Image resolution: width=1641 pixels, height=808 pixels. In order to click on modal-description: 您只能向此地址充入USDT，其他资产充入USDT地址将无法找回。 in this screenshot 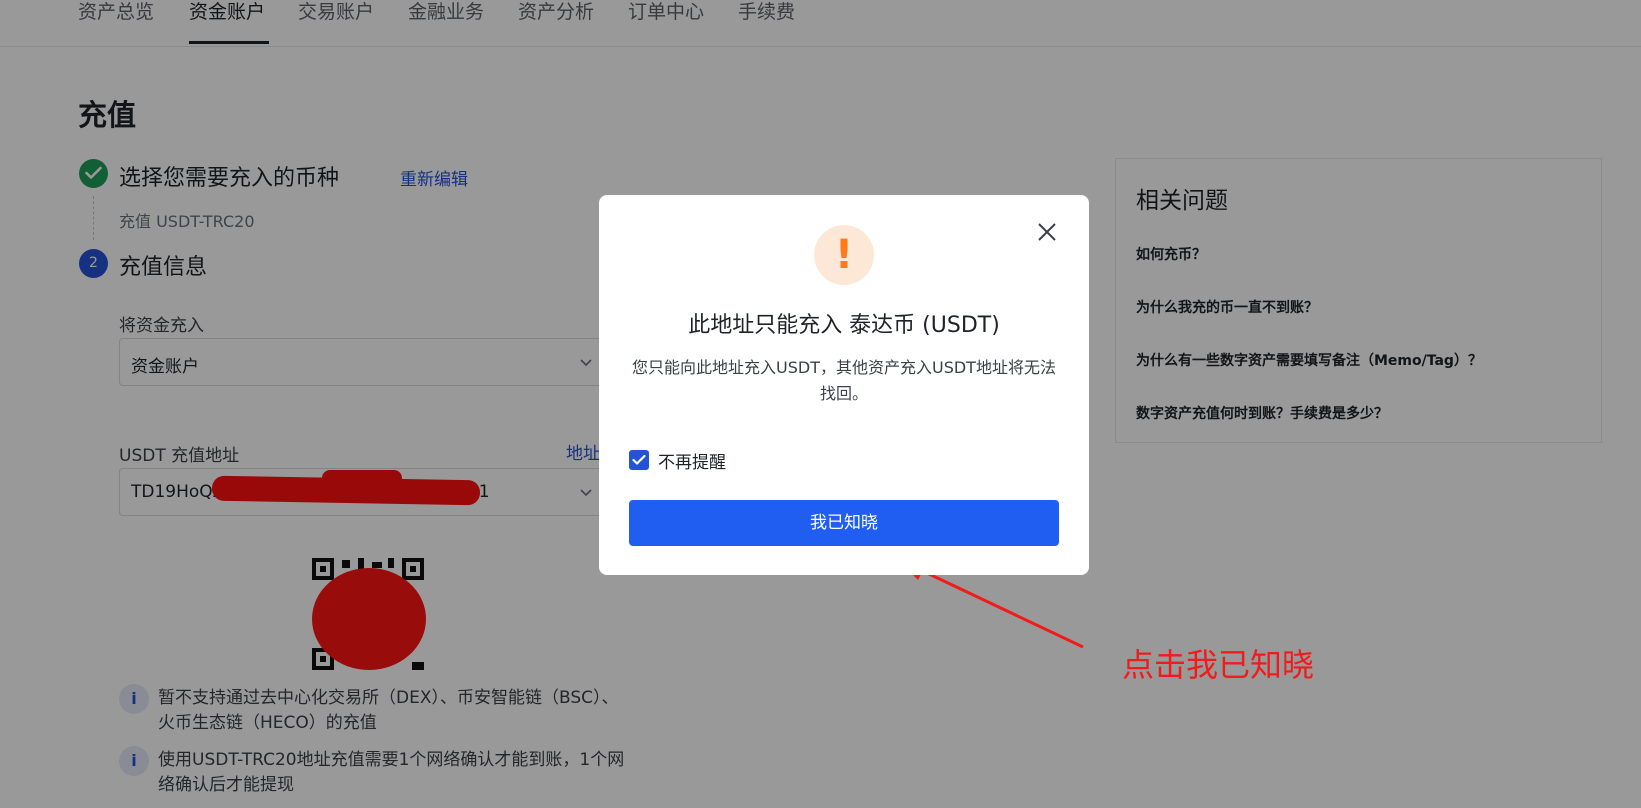, I will do `click(844, 380)`.